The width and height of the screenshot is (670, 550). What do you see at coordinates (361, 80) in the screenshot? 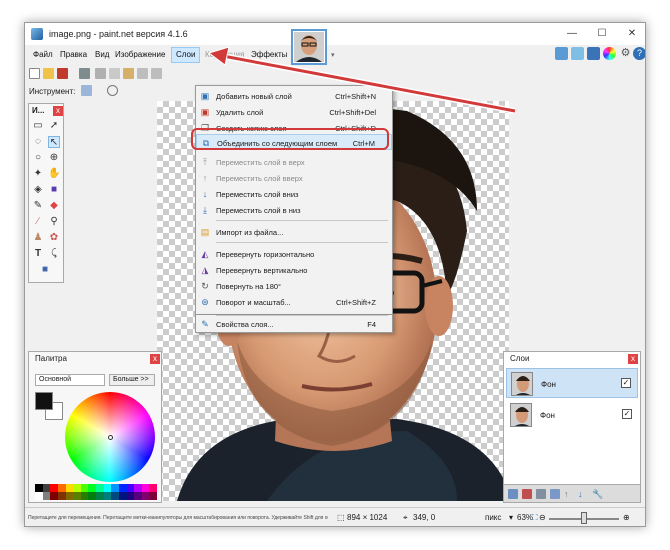
I see `annotation-arrow` at bounding box center [361, 80].